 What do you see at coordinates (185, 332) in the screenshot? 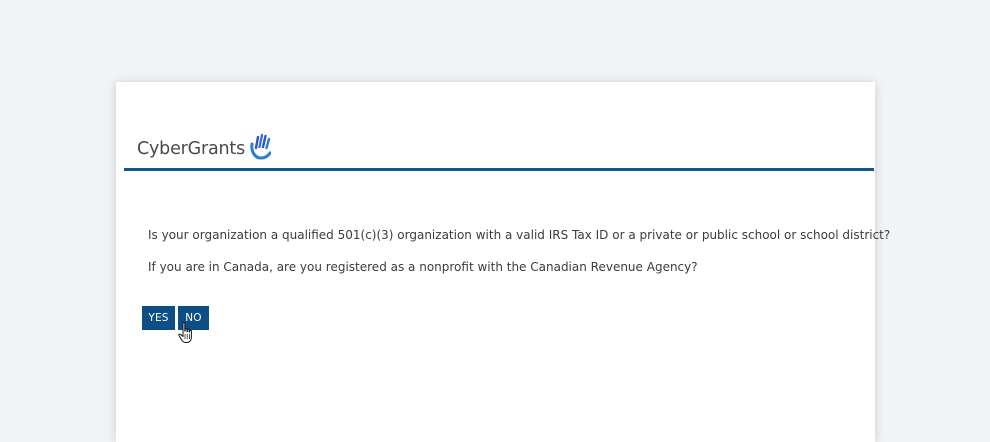
I see `hand-pointer-icon` at bounding box center [185, 332].